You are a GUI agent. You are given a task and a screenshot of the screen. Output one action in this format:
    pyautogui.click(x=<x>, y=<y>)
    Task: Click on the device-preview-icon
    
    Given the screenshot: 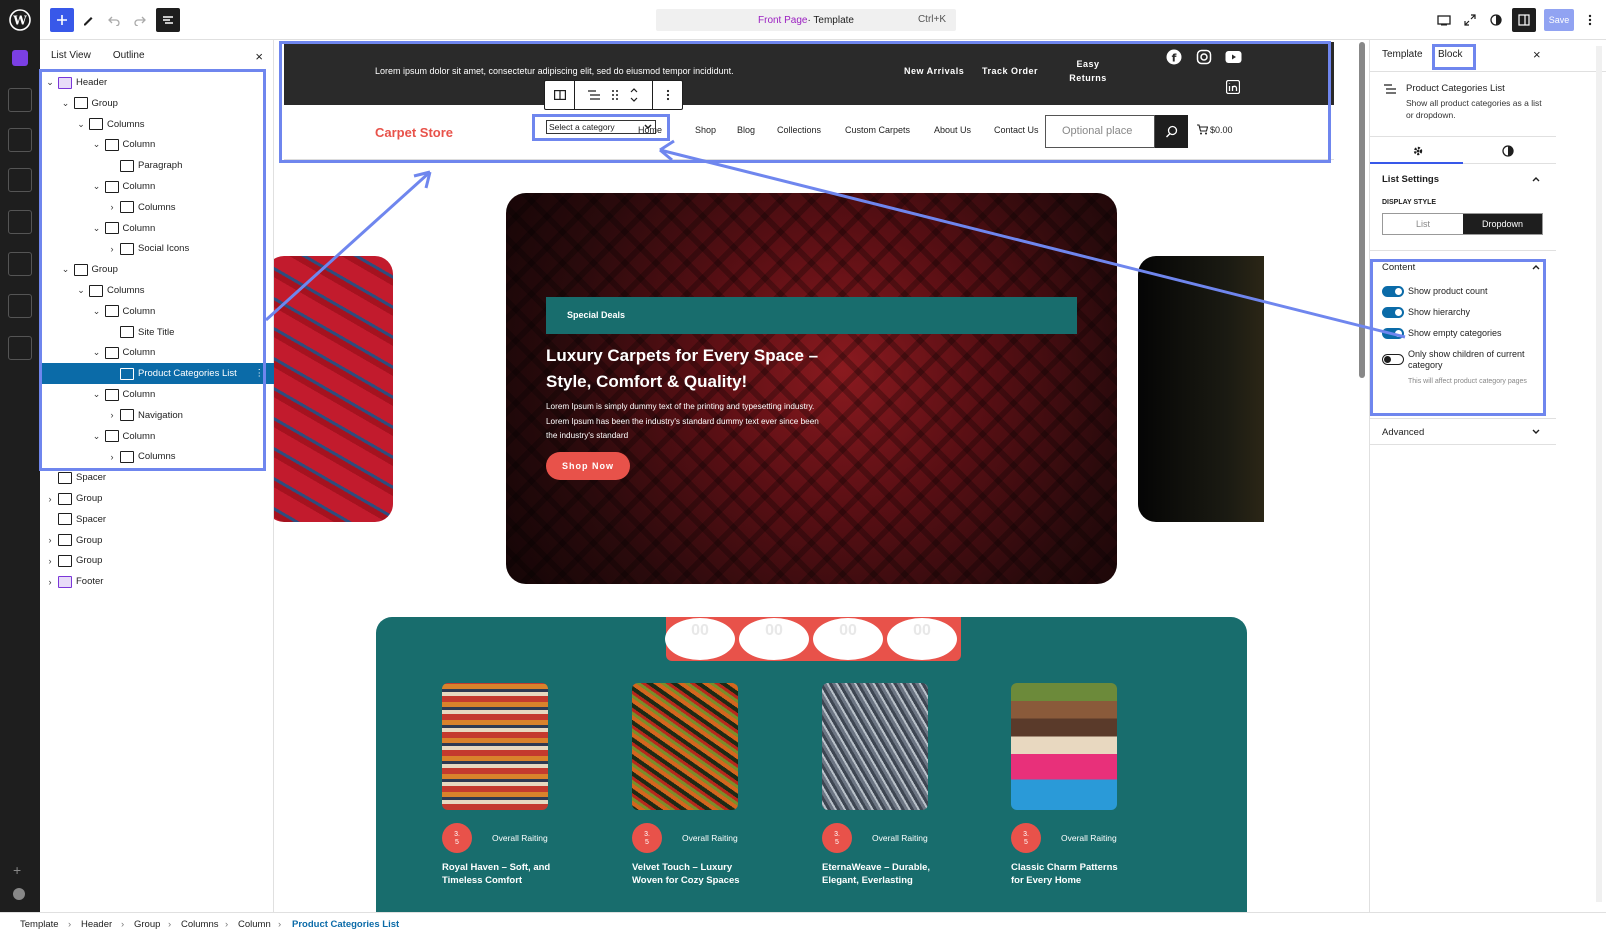 What is the action you would take?
    pyautogui.click(x=1444, y=20)
    